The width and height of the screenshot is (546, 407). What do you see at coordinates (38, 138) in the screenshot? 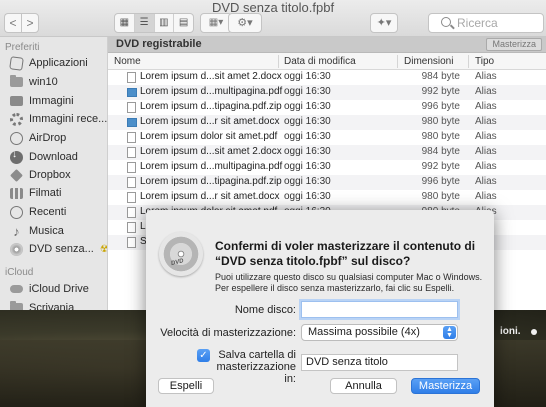
I see `sidebar-item-airdrop: AirDrop` at bounding box center [38, 138].